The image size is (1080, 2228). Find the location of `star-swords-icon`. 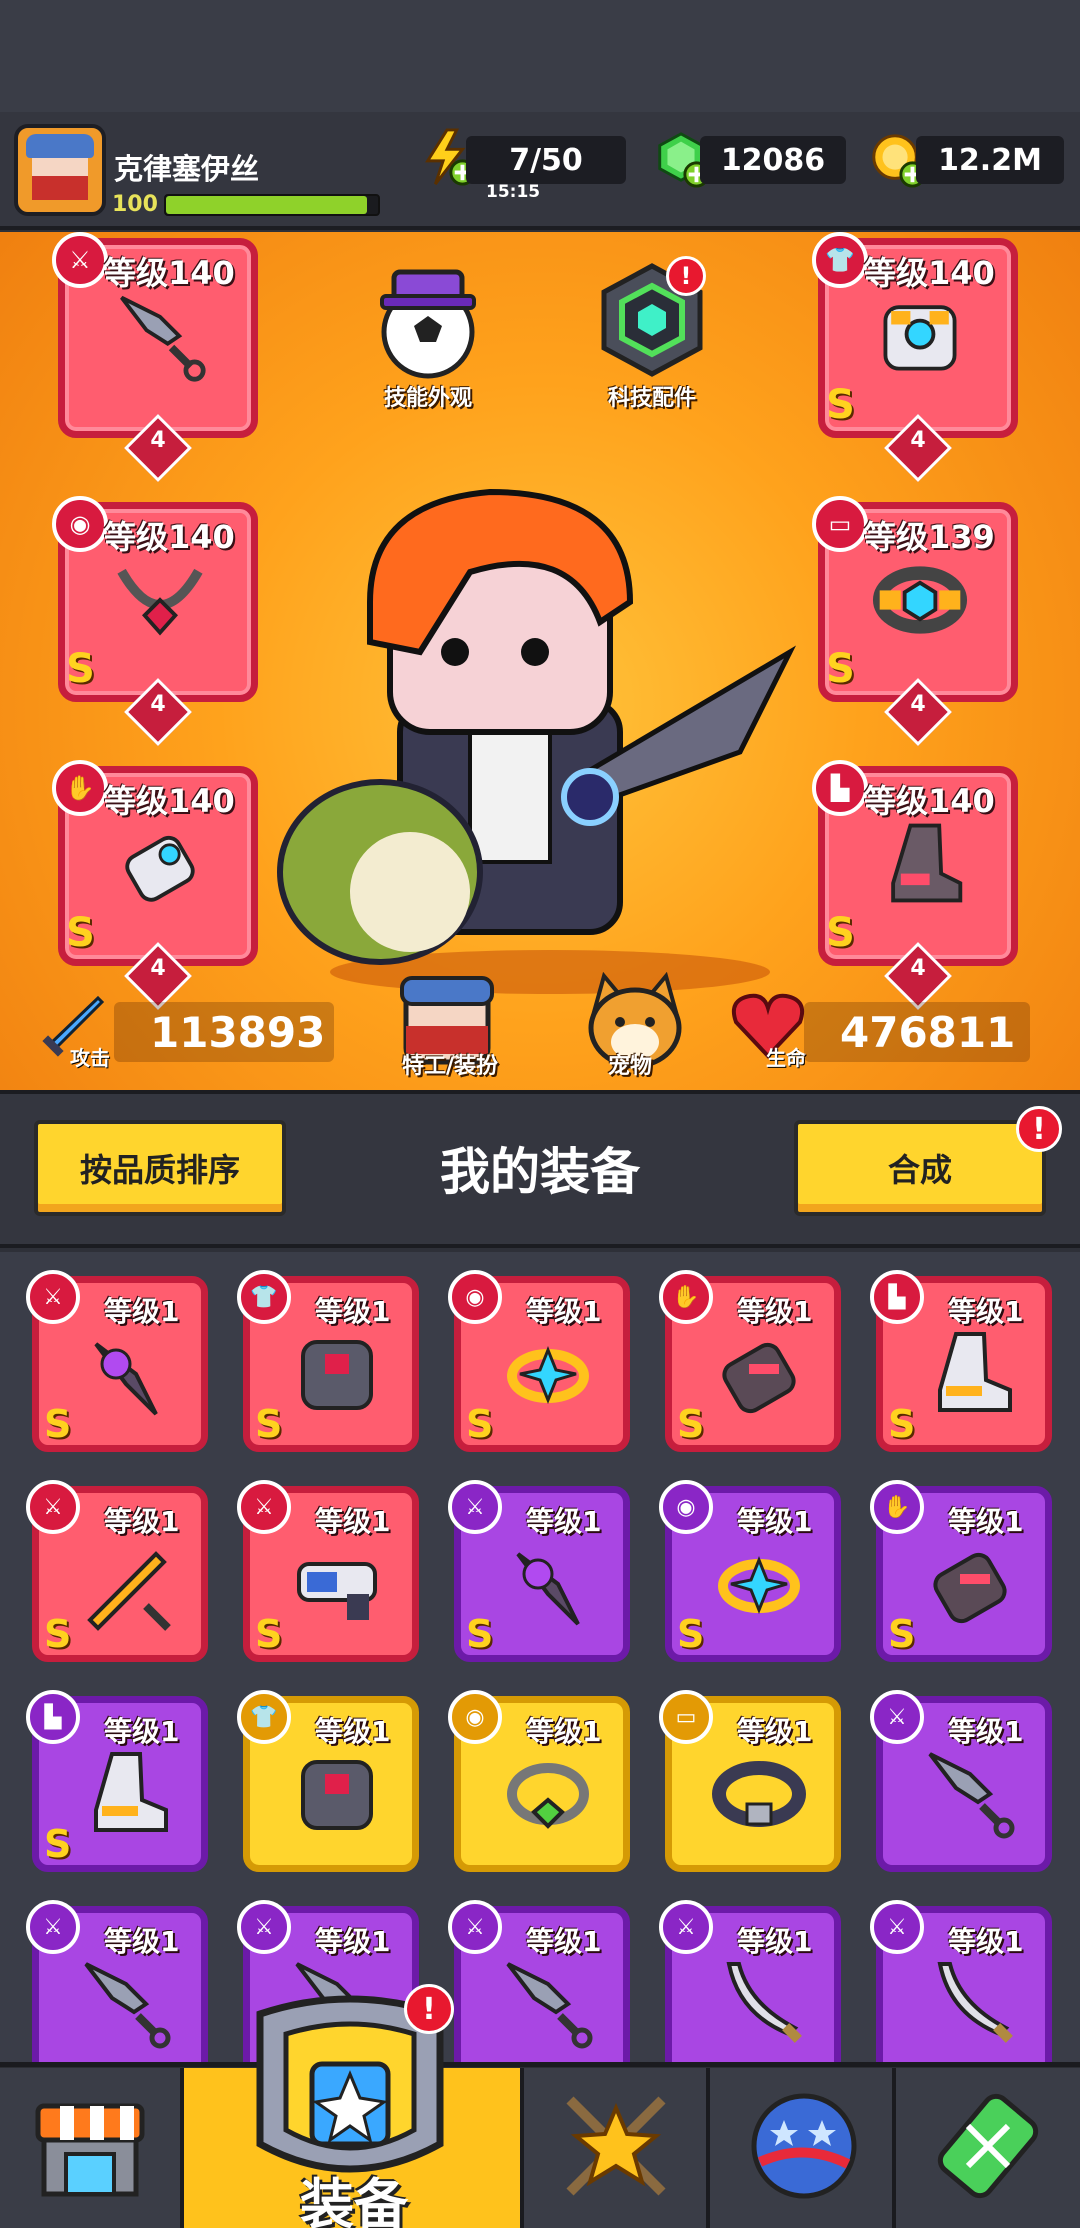

star-swords-icon is located at coordinates (616, 2146).